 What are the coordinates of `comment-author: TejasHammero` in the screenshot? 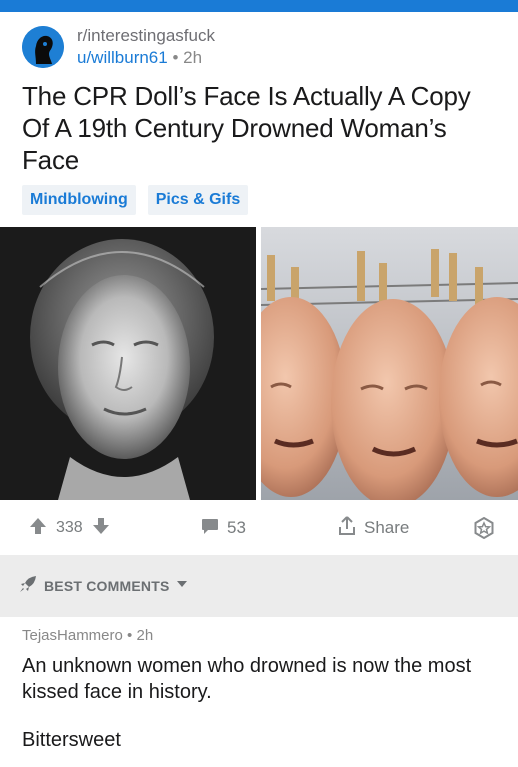 It's located at (72, 635).